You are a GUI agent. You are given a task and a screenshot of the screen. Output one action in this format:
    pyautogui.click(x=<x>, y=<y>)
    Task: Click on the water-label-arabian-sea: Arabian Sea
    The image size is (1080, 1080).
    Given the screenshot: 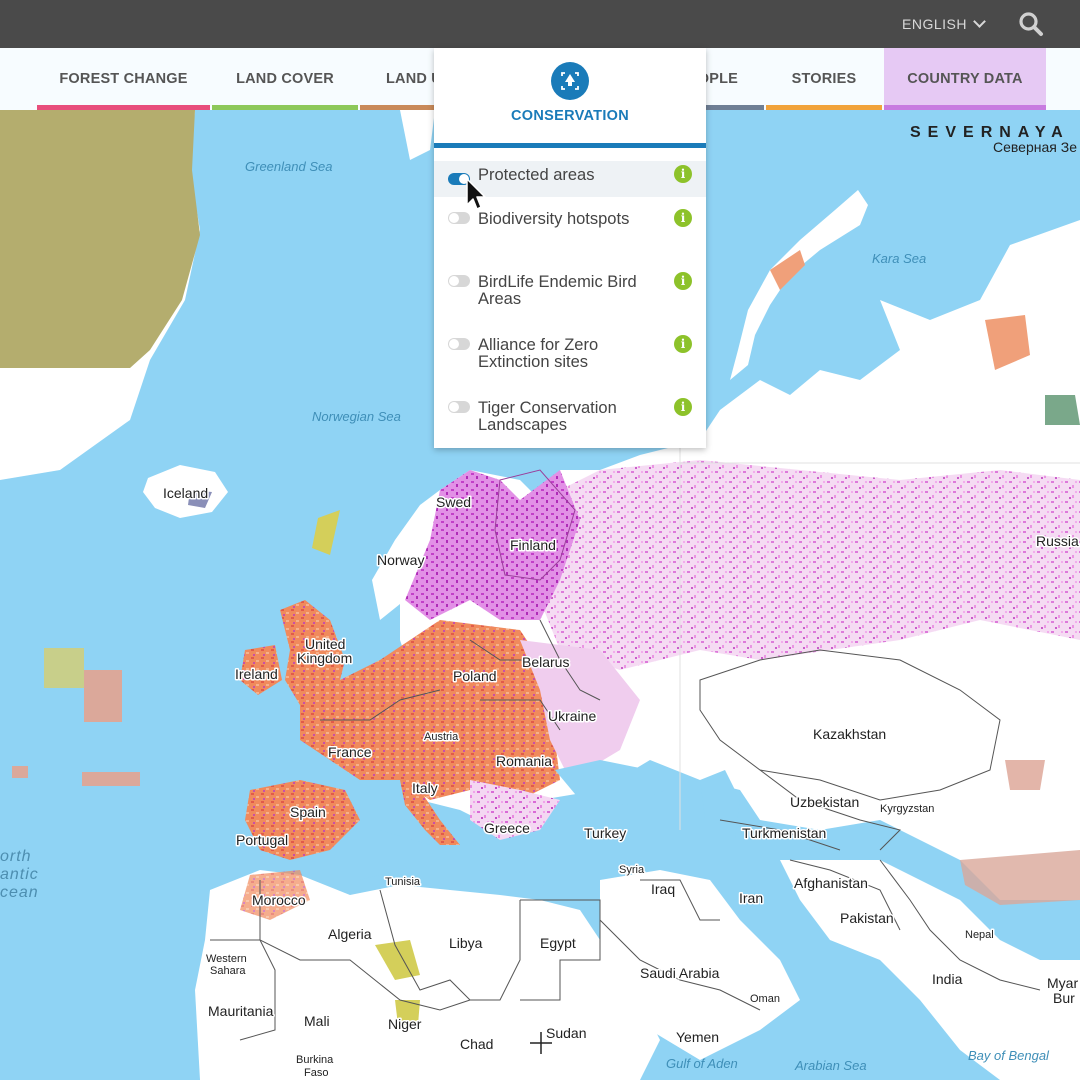 What is the action you would take?
    pyautogui.click(x=830, y=1065)
    